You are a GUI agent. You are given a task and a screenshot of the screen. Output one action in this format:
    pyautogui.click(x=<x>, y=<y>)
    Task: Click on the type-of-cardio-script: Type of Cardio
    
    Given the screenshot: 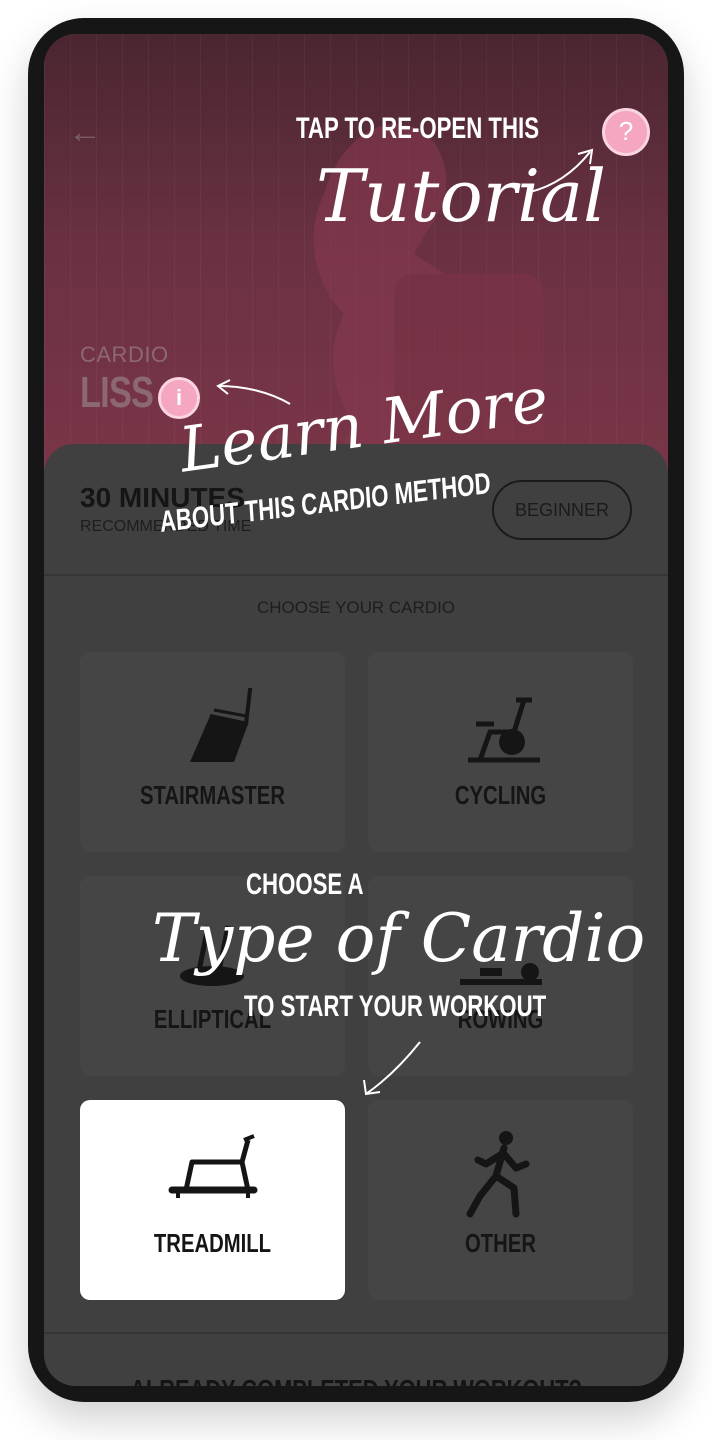 What is the action you would take?
    pyautogui.click(x=399, y=938)
    